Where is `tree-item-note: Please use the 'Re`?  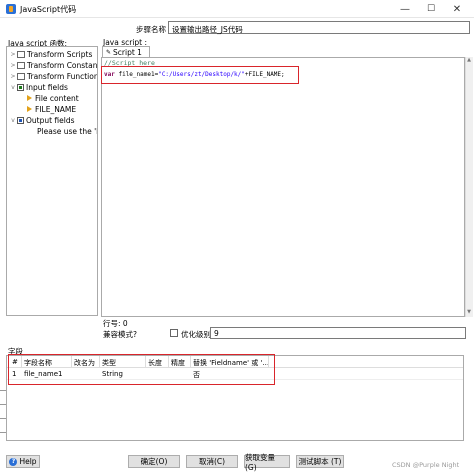 tree-item-note: Please use the 'Re is located at coordinates (67, 131).